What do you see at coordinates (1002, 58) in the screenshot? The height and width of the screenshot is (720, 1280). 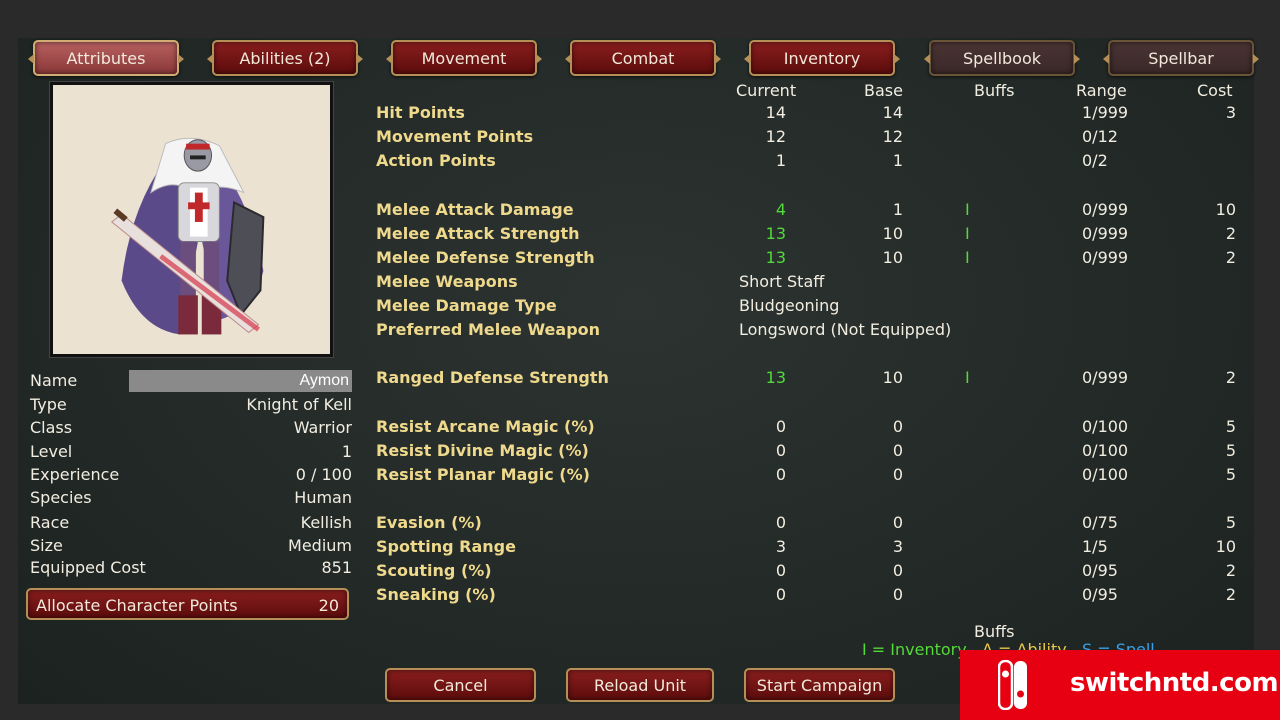 I see `tab-spellbook: Spellbook` at bounding box center [1002, 58].